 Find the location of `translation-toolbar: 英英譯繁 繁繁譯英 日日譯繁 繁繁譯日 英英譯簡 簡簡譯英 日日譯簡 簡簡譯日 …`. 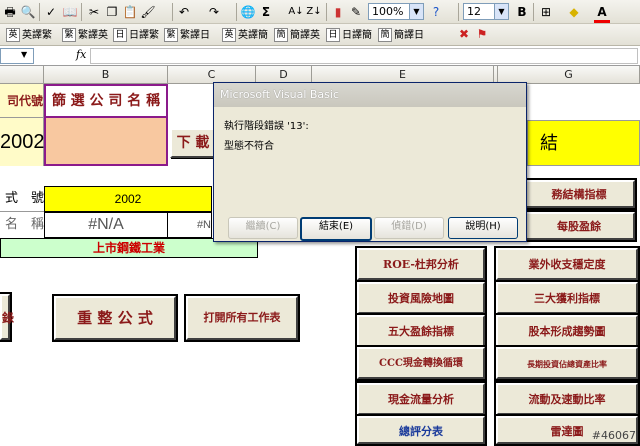

translation-toolbar: 英英譯繁 繁繁譯英 日日譯繁 繁繁譯日 英英譯簡 簡簡譯英 日日譯簡 簡簡譯日 … is located at coordinates (320, 35).